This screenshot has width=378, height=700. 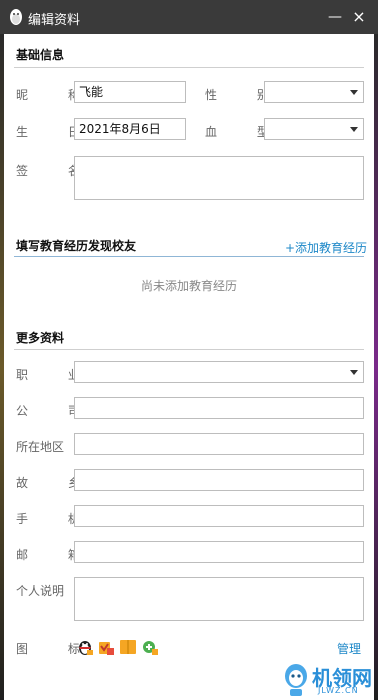 I want to click on watermark-url: JLWZ.CN, so click(x=338, y=690).